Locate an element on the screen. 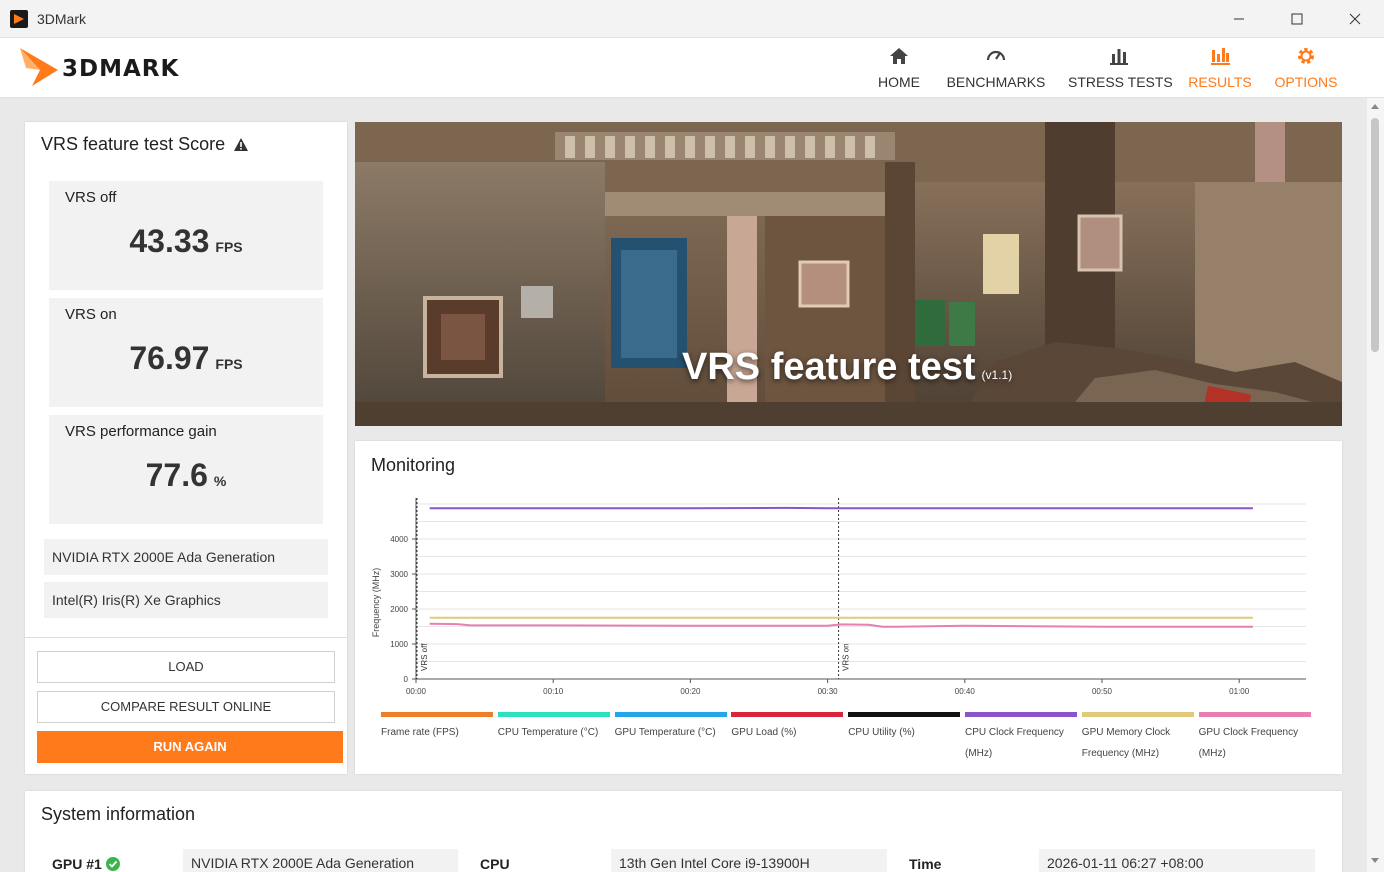  window-titlebar: 3DMark is located at coordinates (692, 19).